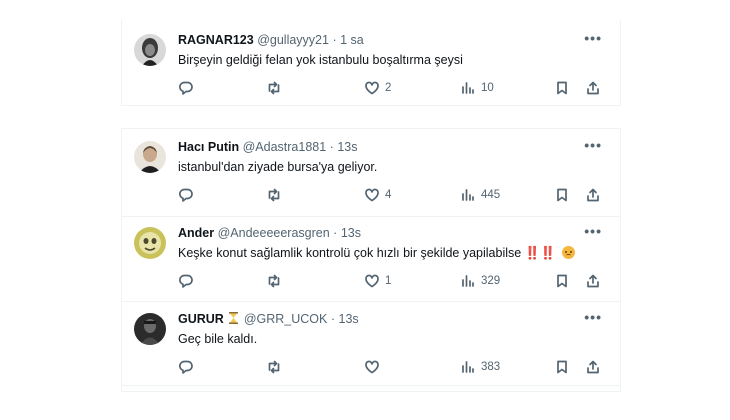 The image size is (730, 420). What do you see at coordinates (480, 195) in the screenshot?
I see `views-button: 445` at bounding box center [480, 195].